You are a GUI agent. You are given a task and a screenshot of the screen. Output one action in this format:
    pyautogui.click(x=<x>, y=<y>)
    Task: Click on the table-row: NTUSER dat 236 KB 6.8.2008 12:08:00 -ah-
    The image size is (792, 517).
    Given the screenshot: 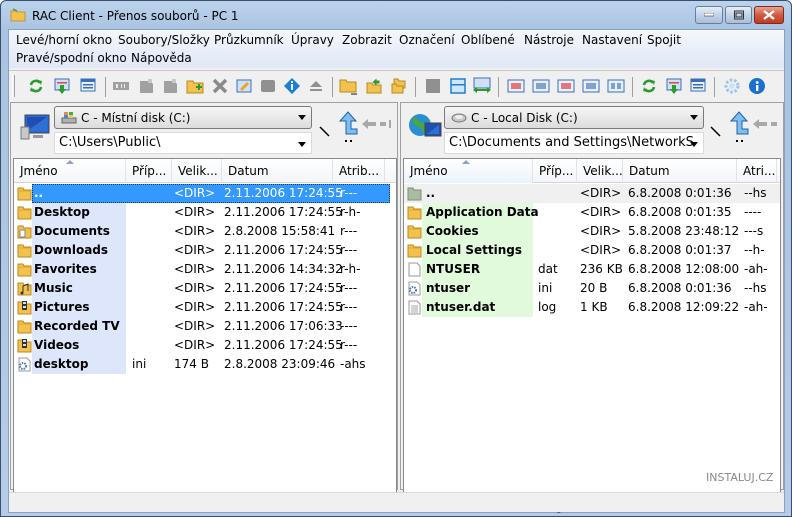 What is the action you would take?
    pyautogui.click(x=592, y=269)
    